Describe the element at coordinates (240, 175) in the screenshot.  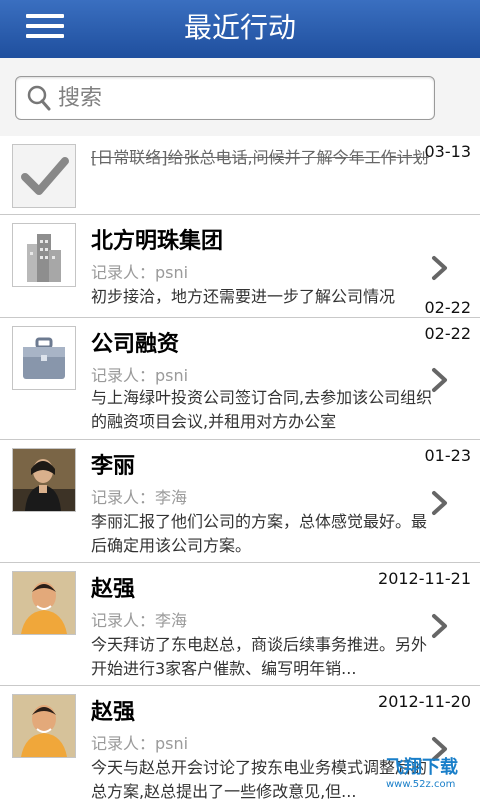
I see `list-item: [日常联络]给张总电话,问候并了解今年工作计划 03-13` at that location.